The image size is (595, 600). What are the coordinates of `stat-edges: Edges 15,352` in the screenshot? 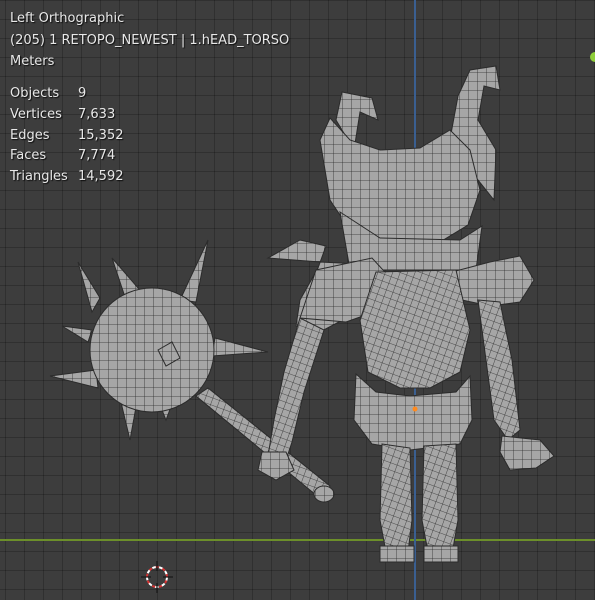 It's located at (67, 136).